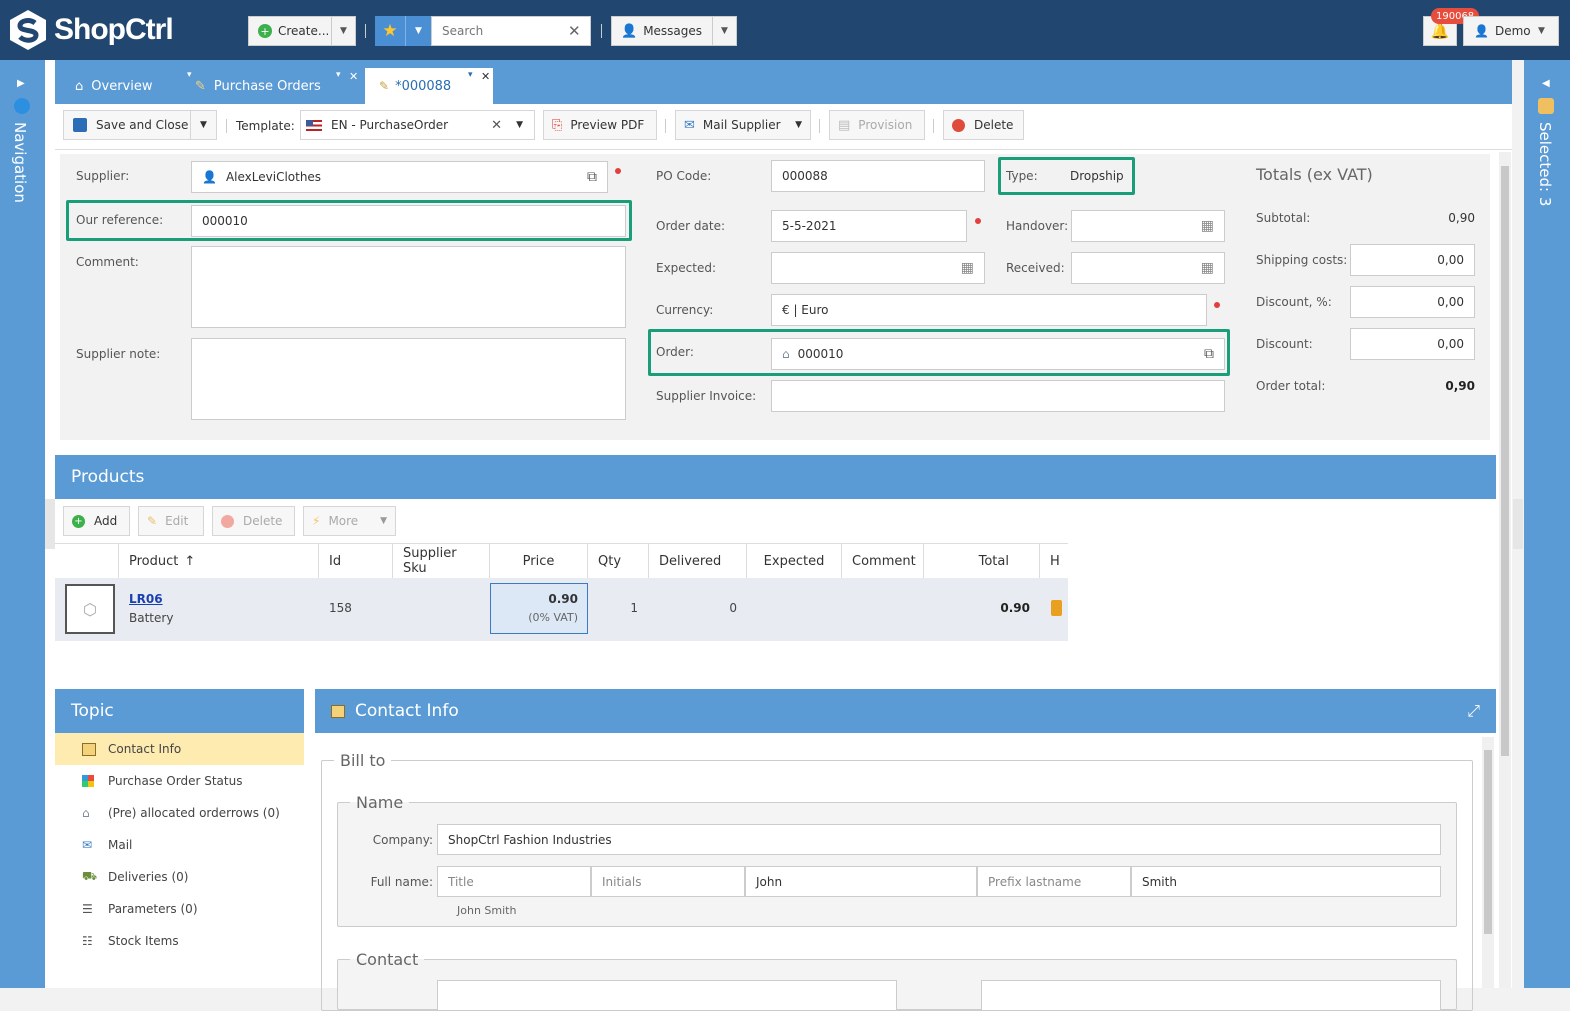 Image resolution: width=1570 pixels, height=1011 pixels. What do you see at coordinates (1488, 842) in the screenshot?
I see `contact-scrollbar-thumb` at bounding box center [1488, 842].